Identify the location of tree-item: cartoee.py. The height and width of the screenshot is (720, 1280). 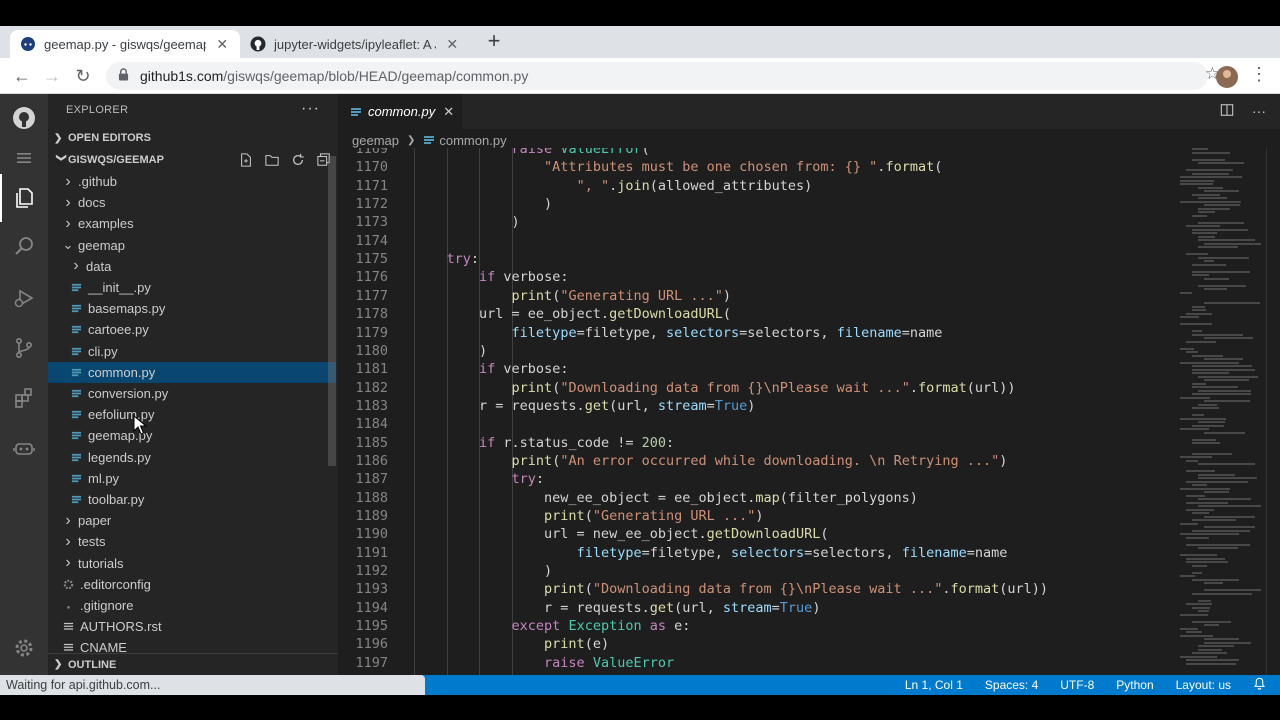
(192, 329).